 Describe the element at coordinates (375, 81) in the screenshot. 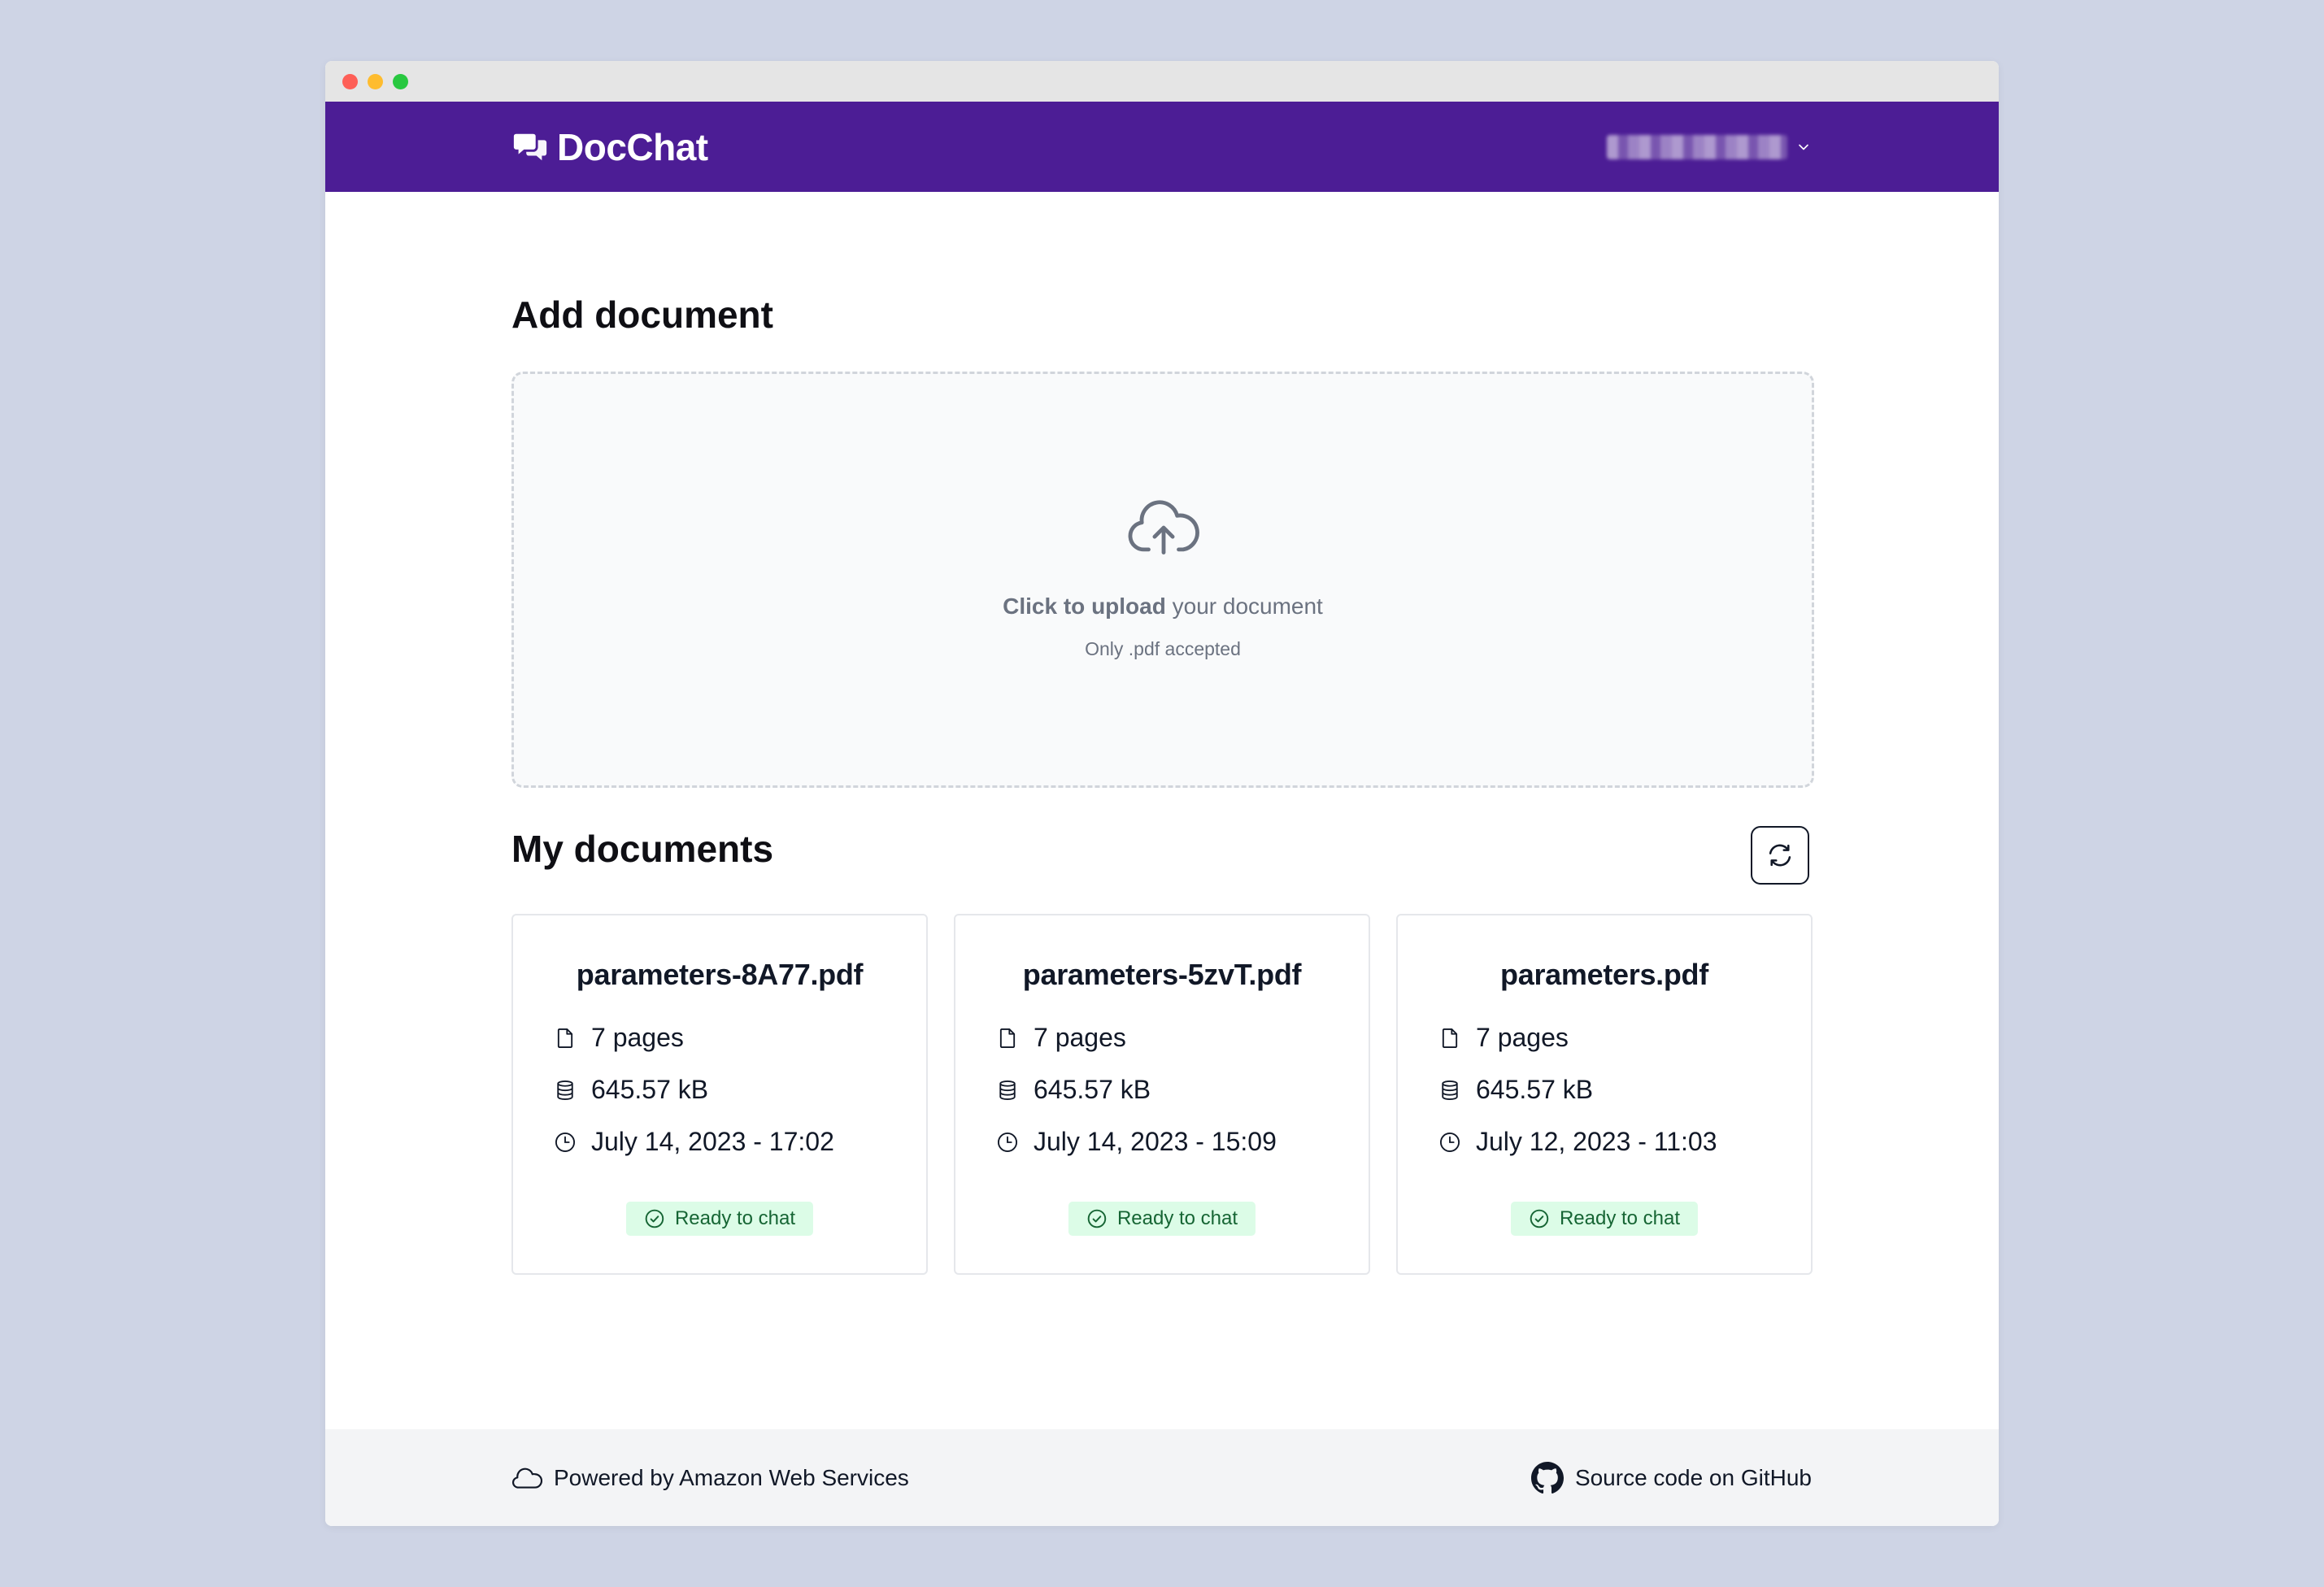

I see `minimize-window-button` at that location.